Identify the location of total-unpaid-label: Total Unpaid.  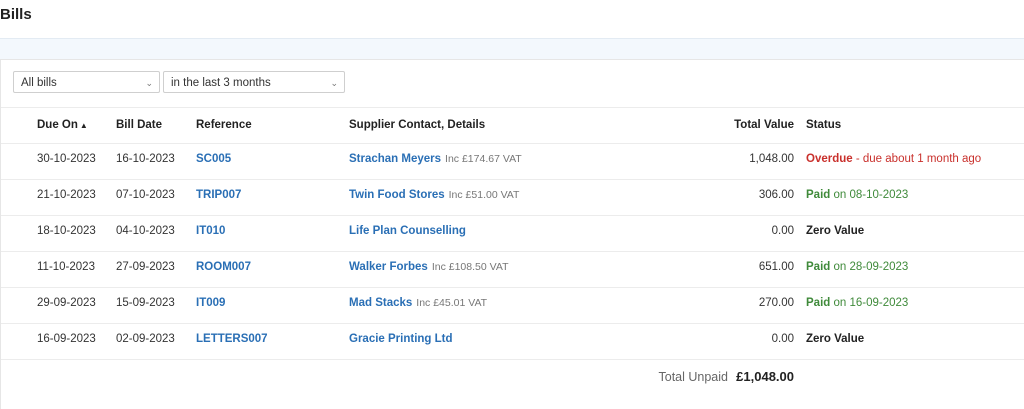
(693, 377).